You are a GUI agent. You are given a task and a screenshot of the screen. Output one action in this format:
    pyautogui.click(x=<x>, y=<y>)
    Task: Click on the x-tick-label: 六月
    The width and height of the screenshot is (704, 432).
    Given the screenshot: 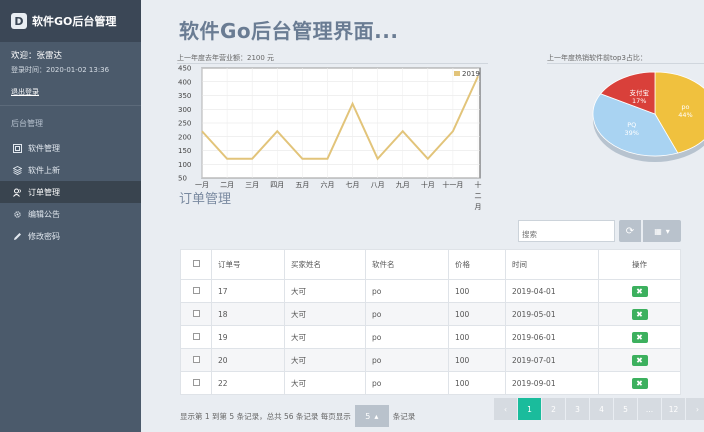 What is the action you would take?
    pyautogui.click(x=327, y=184)
    